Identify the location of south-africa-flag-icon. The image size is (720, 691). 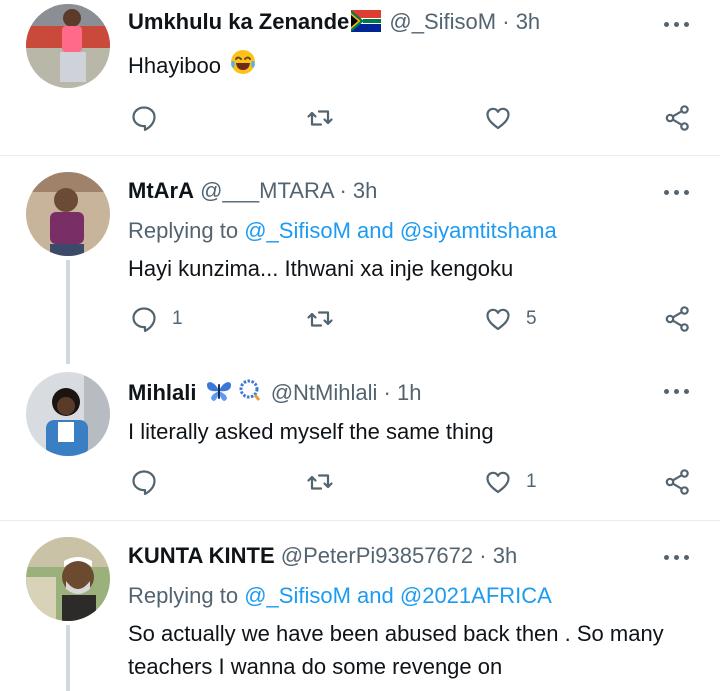
(366, 24).